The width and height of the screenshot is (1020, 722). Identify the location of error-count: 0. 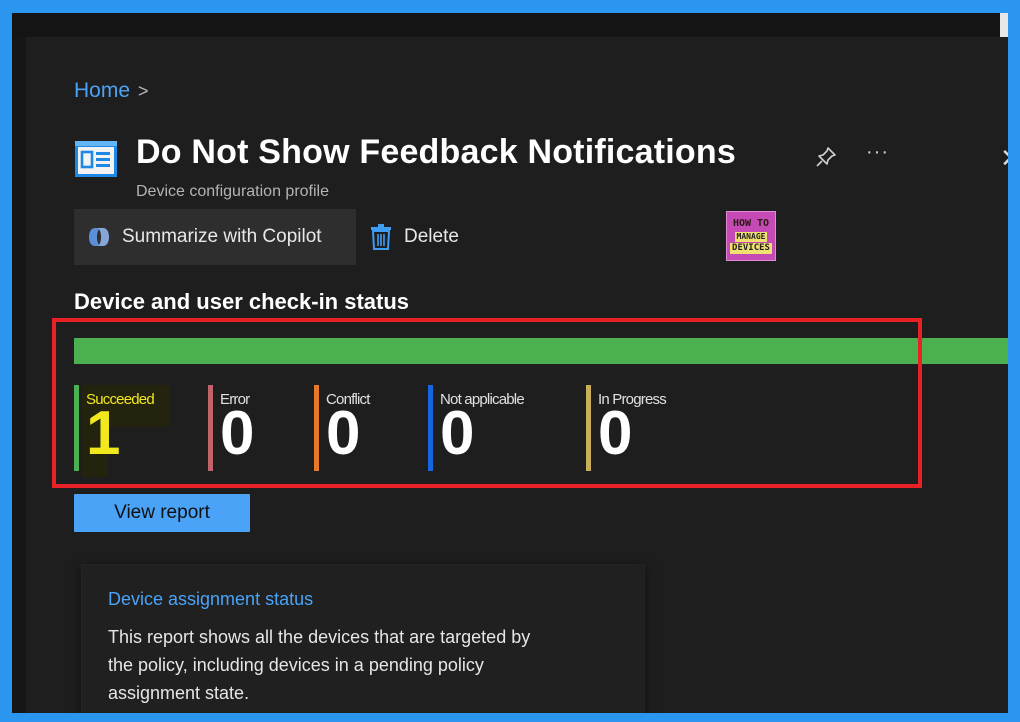
(237, 433).